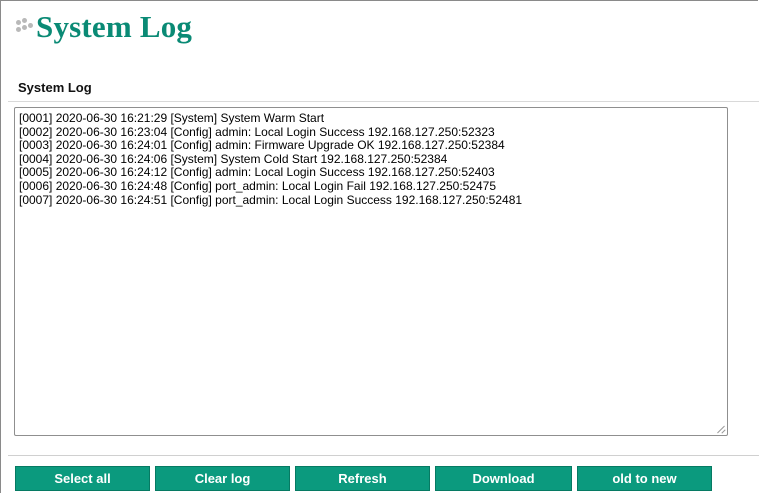 The height and width of the screenshot is (494, 759). I want to click on bottom-divider, so click(383, 455).